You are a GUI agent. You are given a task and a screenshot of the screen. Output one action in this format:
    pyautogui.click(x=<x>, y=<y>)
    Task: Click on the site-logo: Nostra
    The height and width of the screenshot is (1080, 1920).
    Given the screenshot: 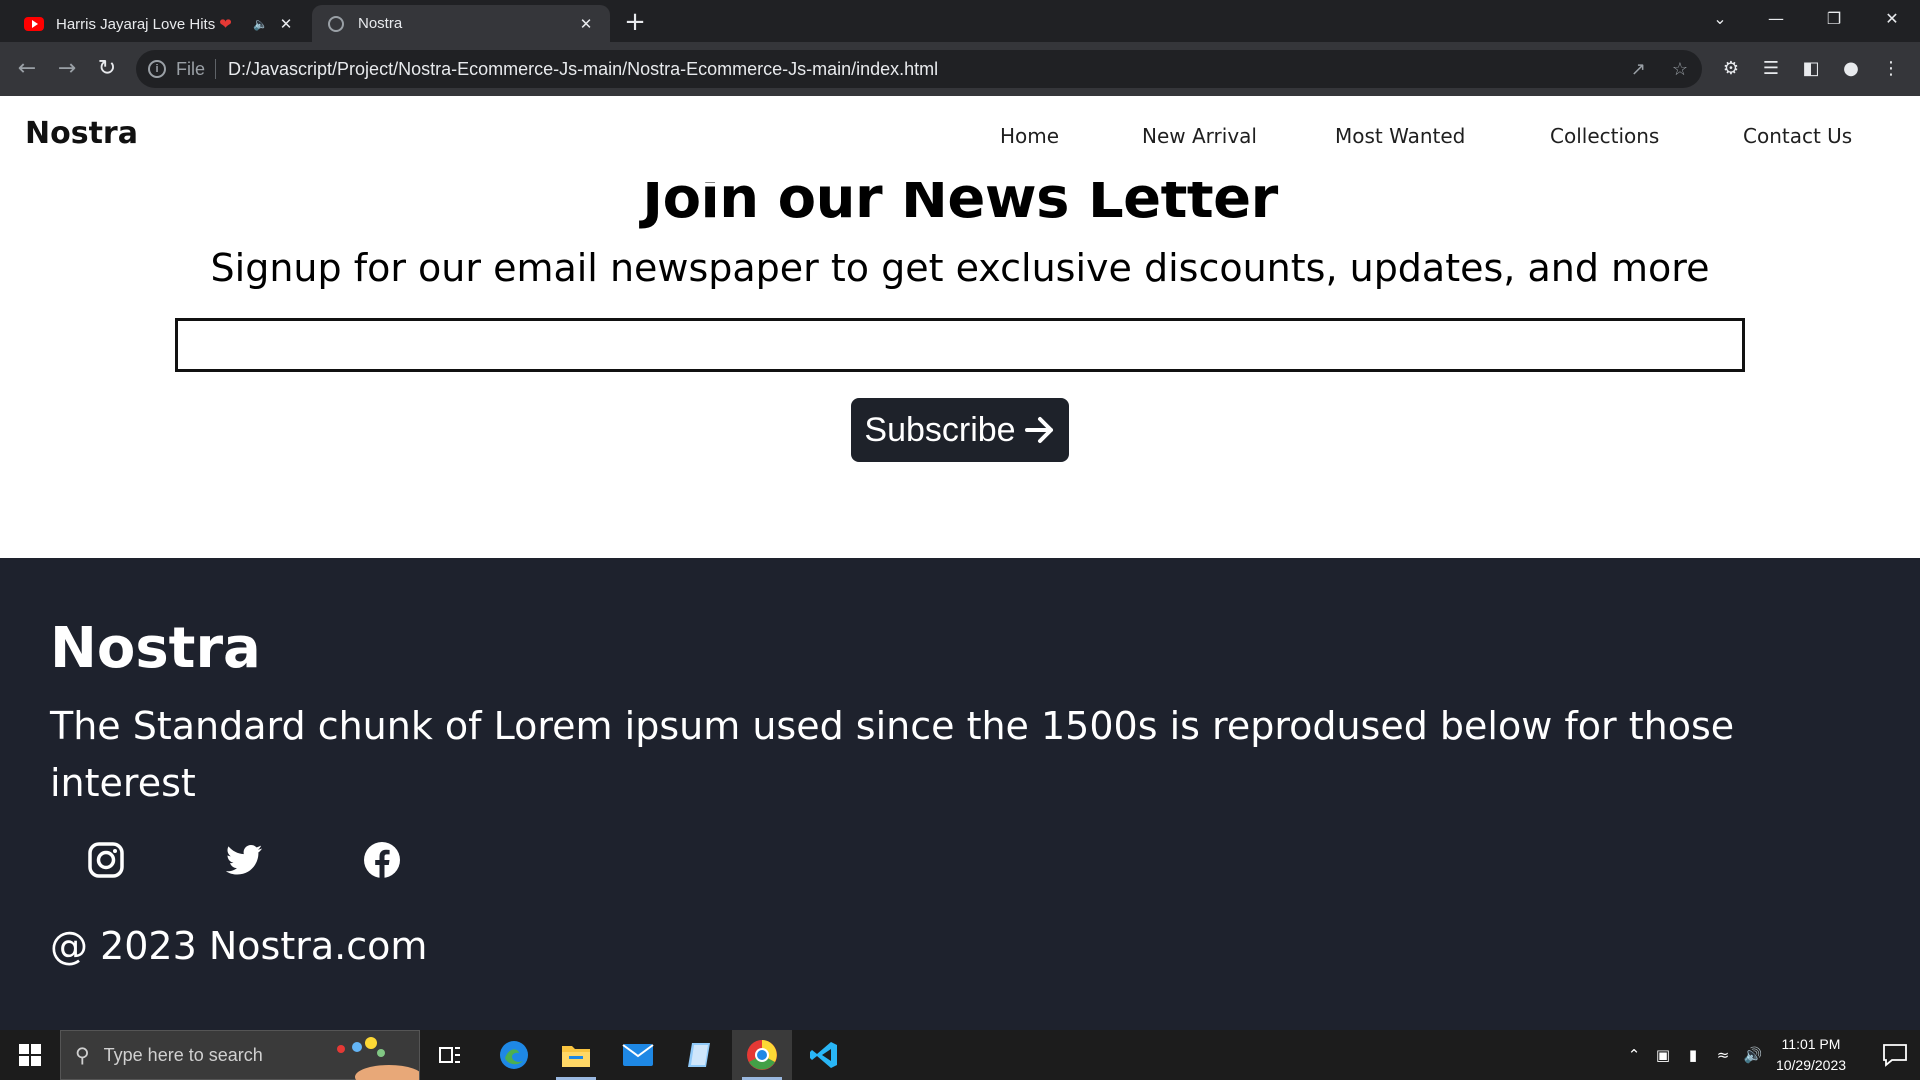 What is the action you would take?
    pyautogui.click(x=81, y=133)
    